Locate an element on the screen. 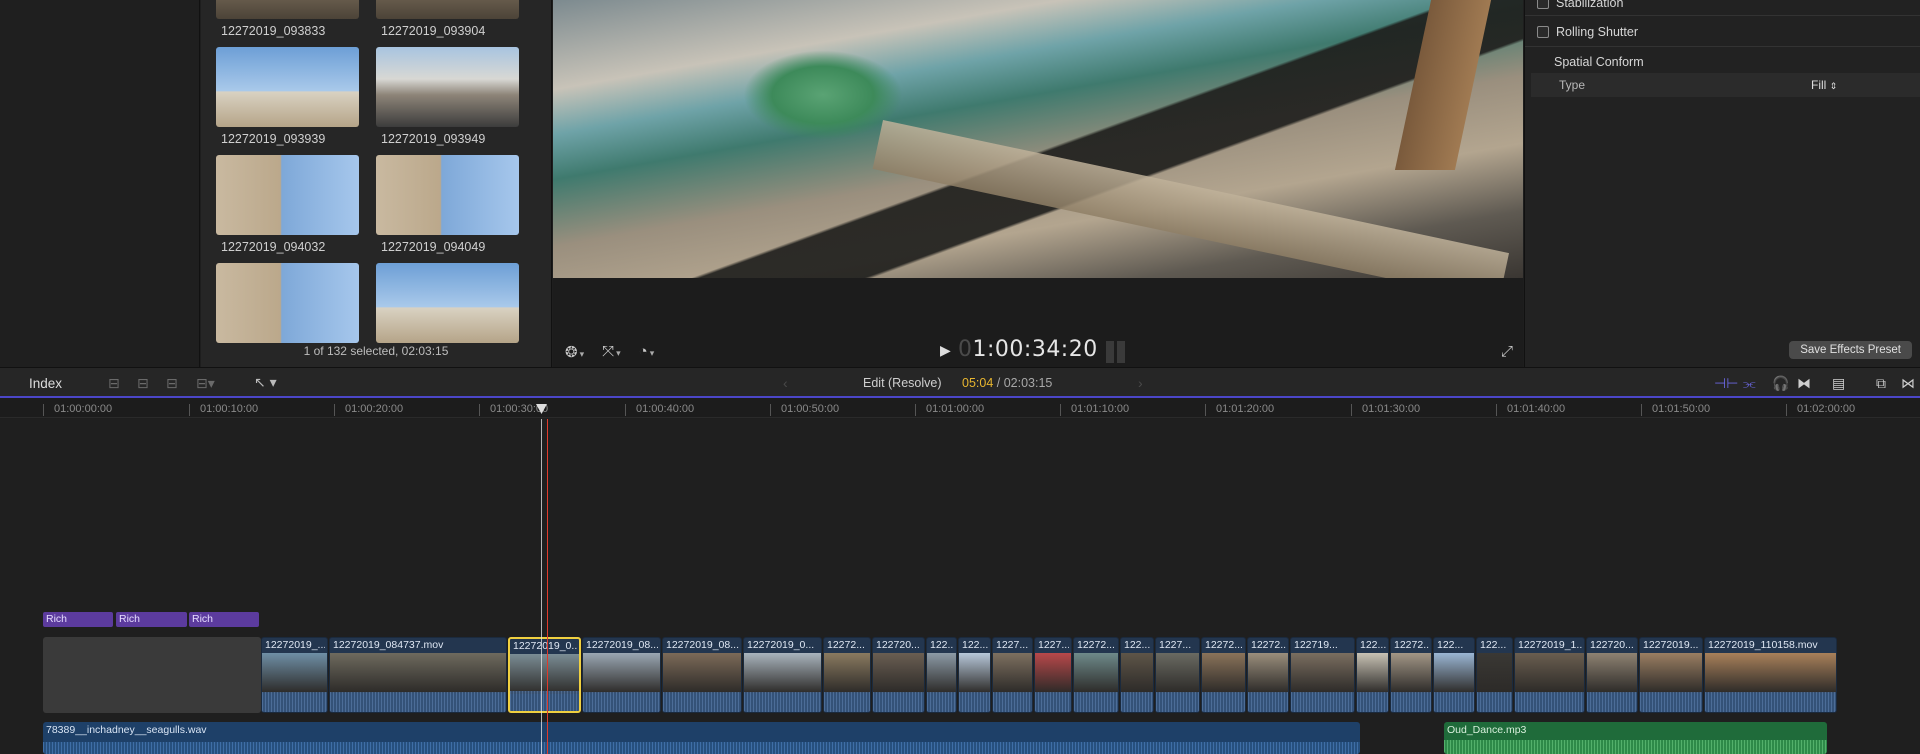  browser-clip-thumbnail: 12272019_093949 is located at coordinates (447, 96).